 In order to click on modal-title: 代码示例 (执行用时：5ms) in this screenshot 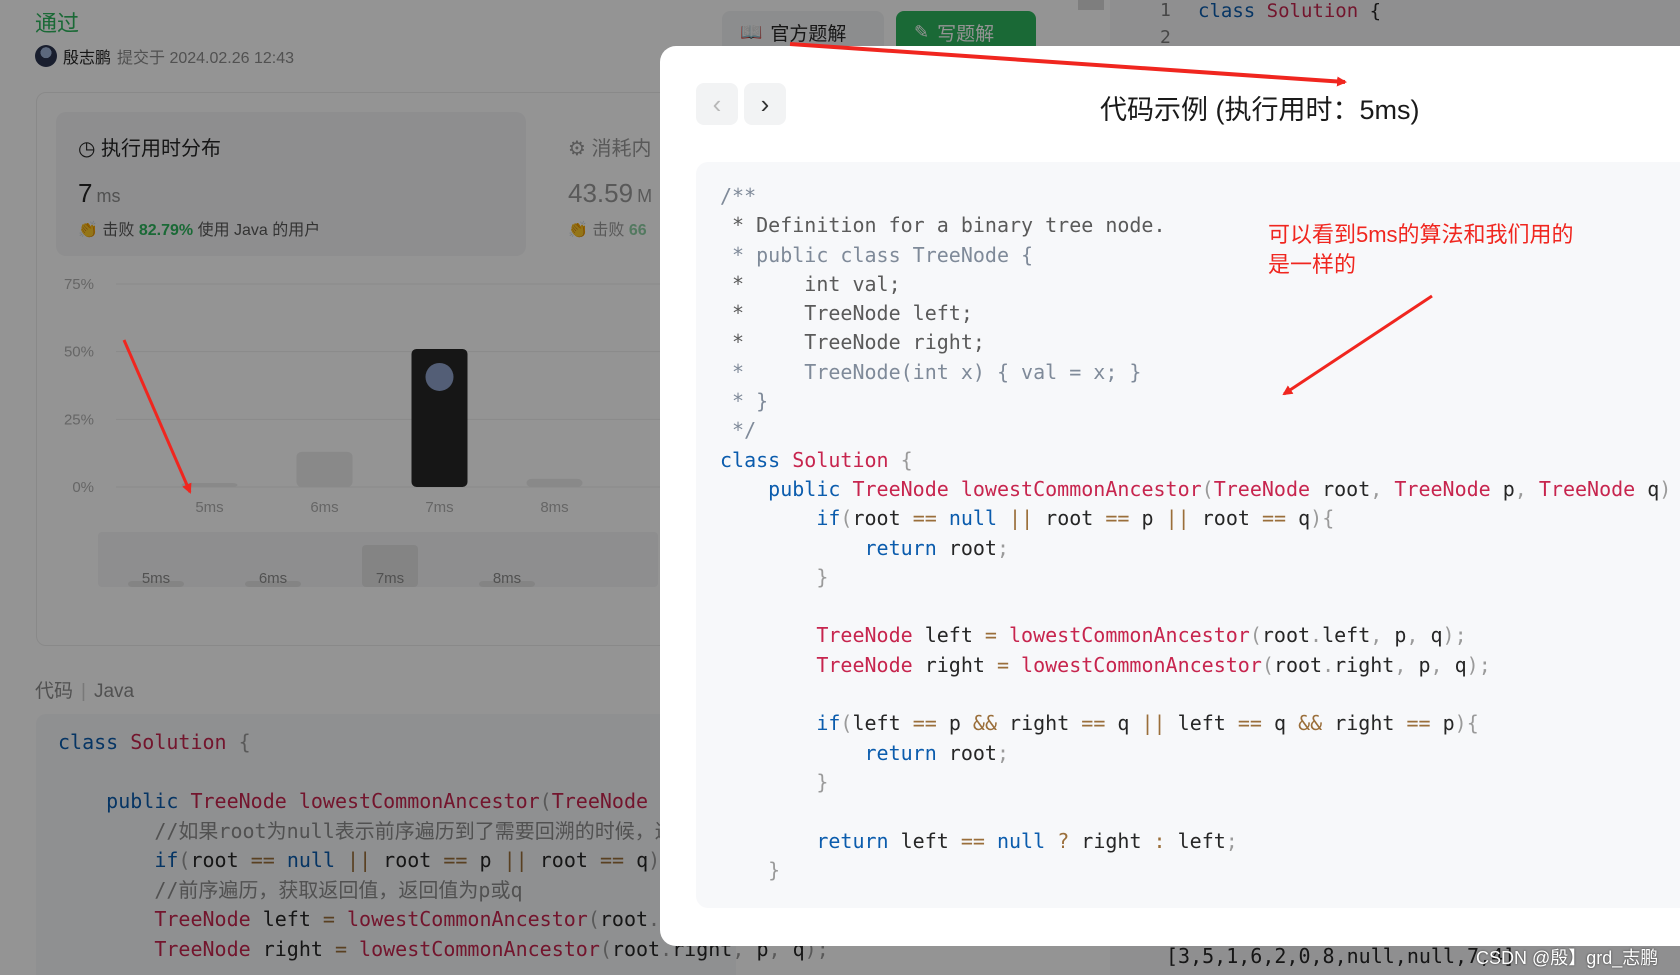, I will do `click(1260, 110)`.